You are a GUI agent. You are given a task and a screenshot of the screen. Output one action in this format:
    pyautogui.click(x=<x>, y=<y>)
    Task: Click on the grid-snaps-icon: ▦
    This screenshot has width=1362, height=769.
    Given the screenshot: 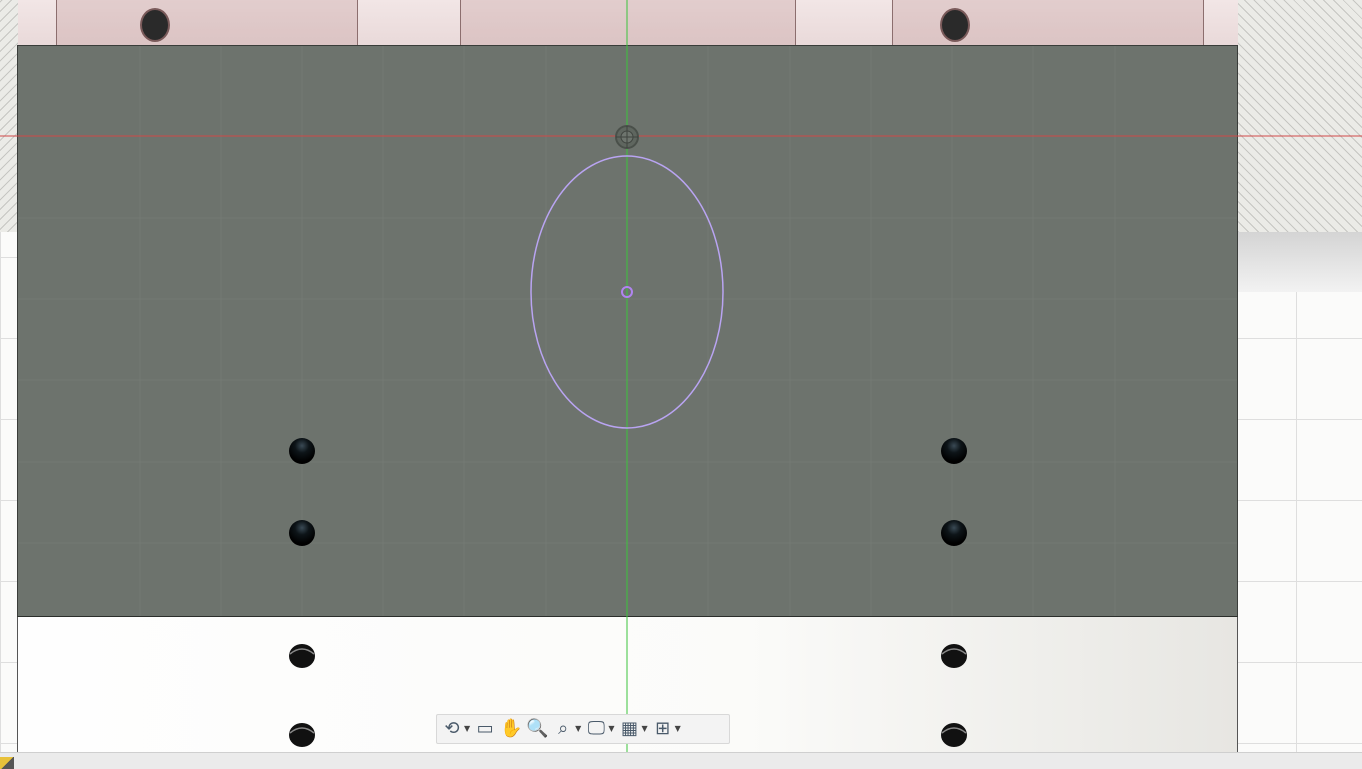 What is the action you would take?
    pyautogui.click(x=629, y=728)
    